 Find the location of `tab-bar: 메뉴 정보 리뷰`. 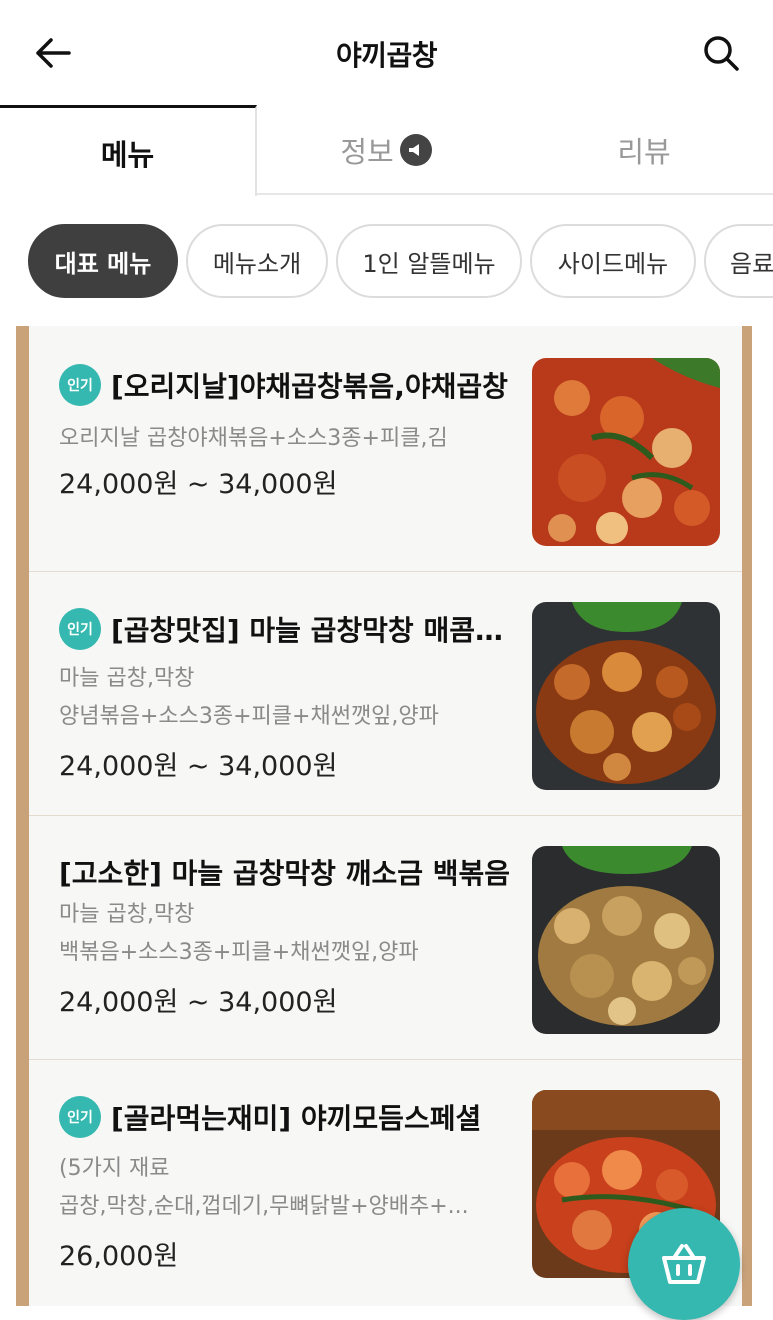

tab-bar: 메뉴 정보 리뷰 is located at coordinates (386, 151).